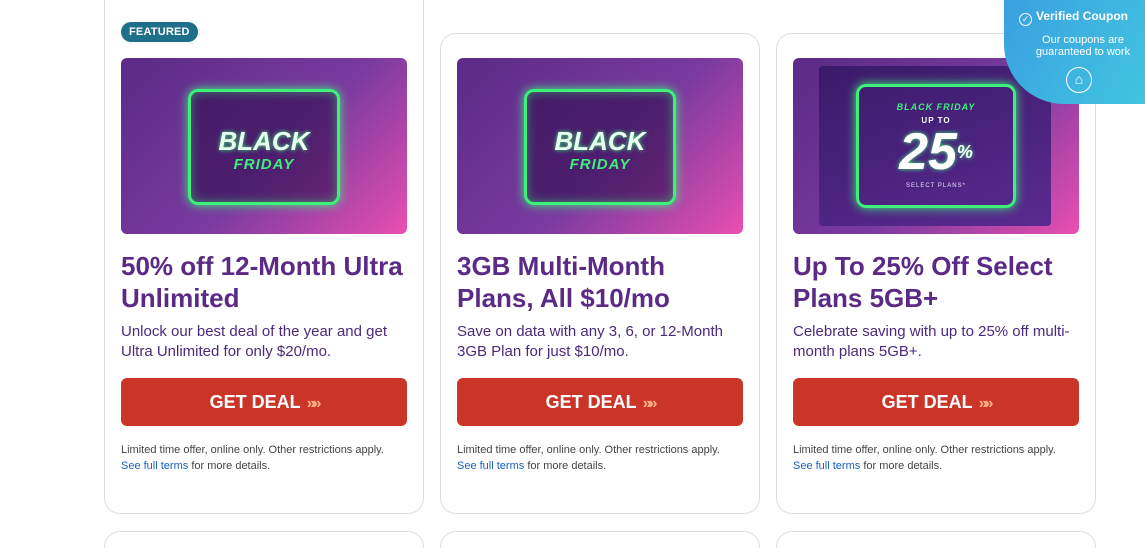  What do you see at coordinates (1083, 46) in the screenshot?
I see `verified-subtitle: Our coupons are guaranteed to work` at bounding box center [1083, 46].